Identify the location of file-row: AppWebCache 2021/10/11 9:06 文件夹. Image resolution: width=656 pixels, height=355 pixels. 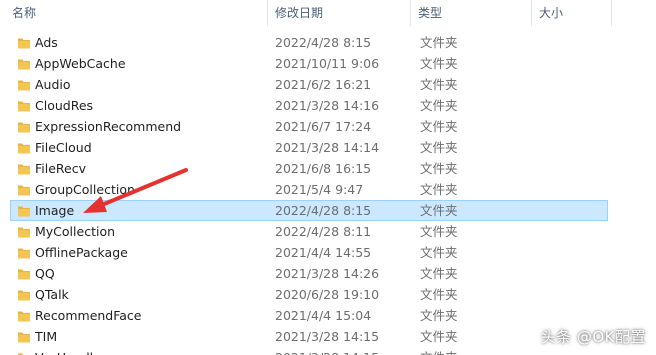
(309, 63).